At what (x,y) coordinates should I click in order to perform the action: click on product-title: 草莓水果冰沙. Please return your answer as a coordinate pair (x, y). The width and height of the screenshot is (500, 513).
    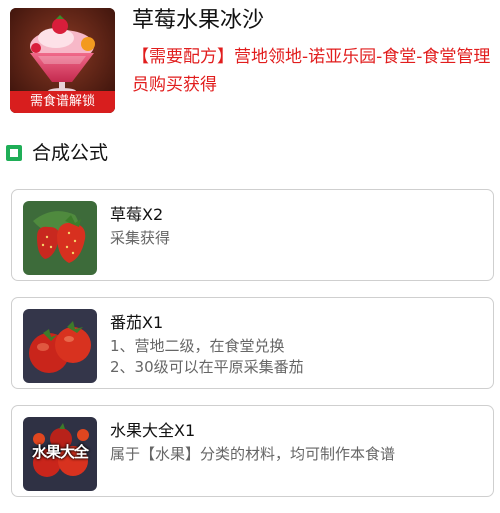
    Looking at the image, I should click on (198, 20).